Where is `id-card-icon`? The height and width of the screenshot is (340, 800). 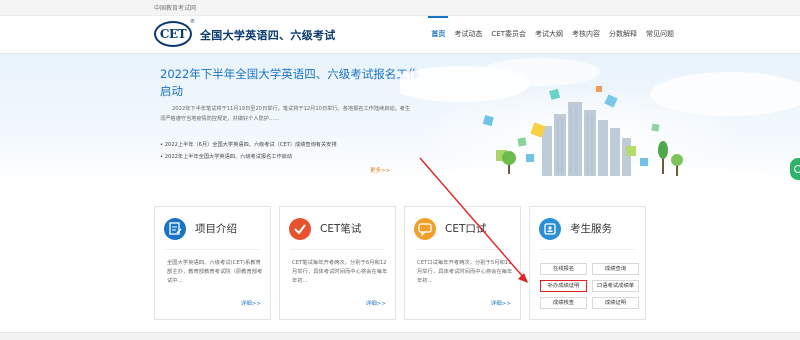
id-card-icon is located at coordinates (550, 229).